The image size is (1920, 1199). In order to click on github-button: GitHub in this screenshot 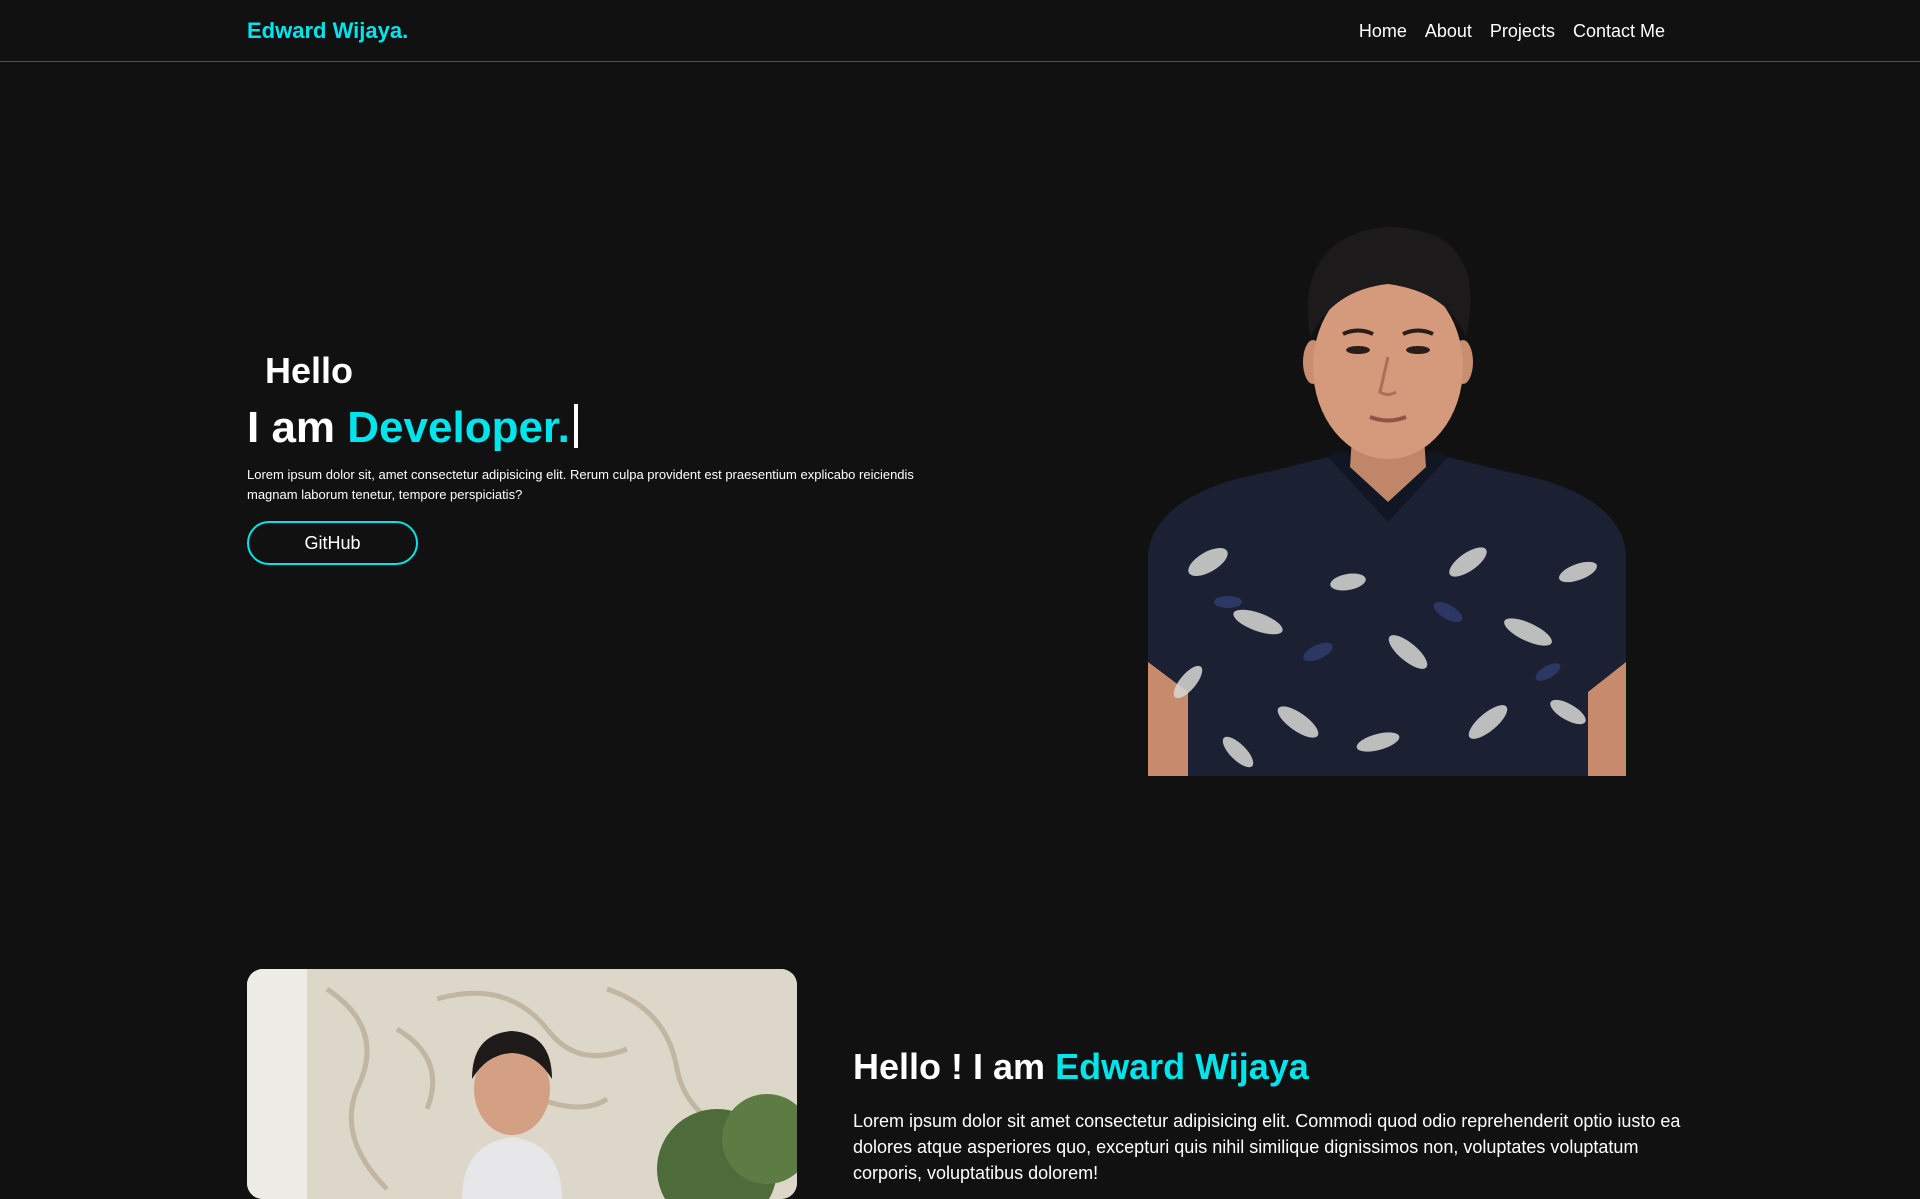, I will do `click(332, 543)`.